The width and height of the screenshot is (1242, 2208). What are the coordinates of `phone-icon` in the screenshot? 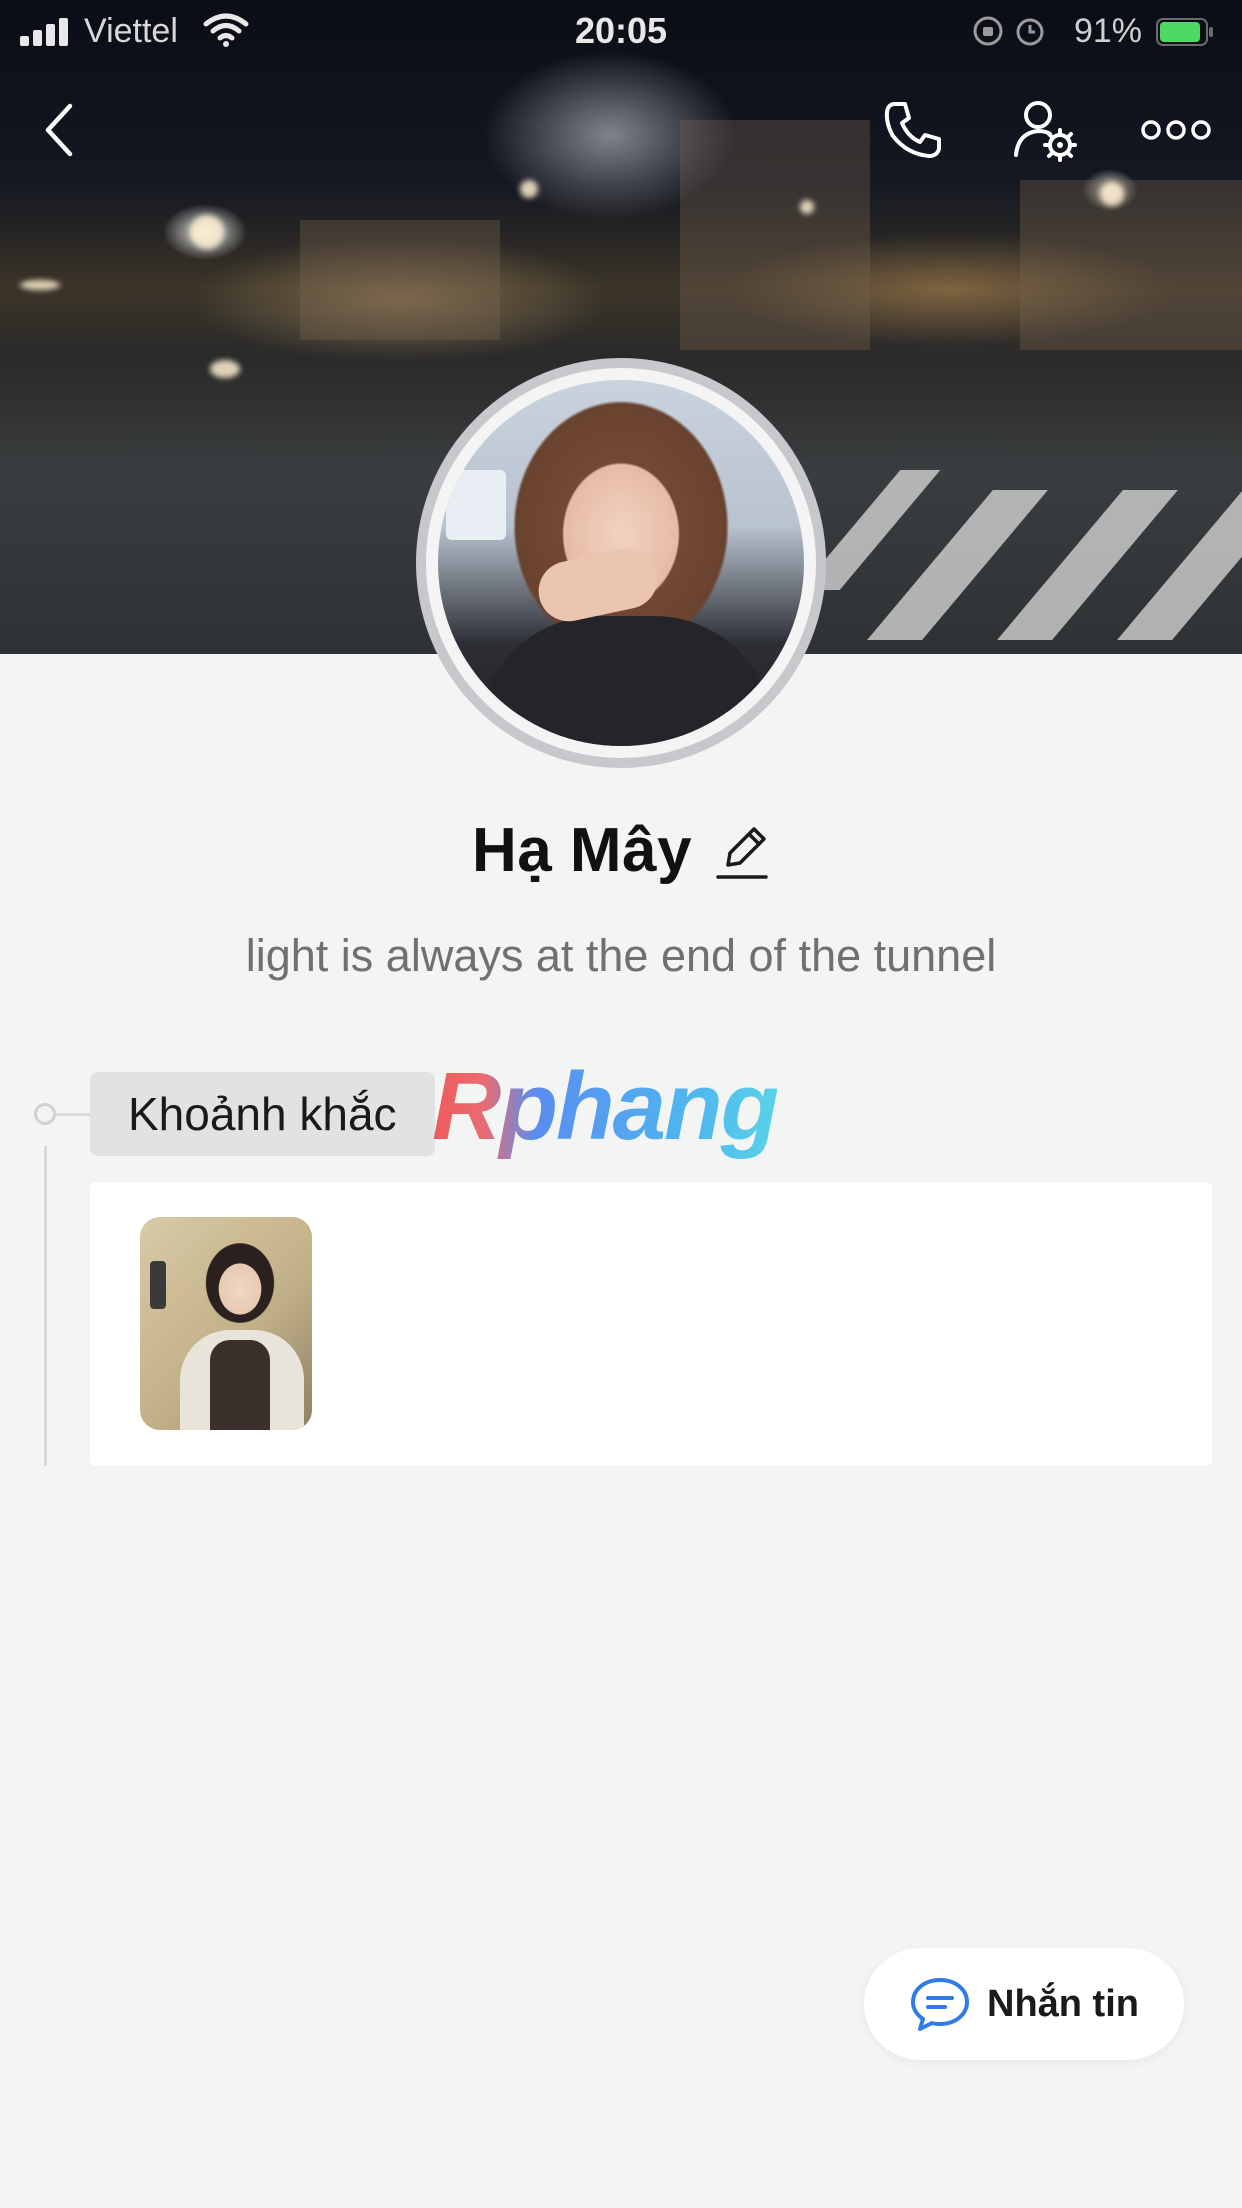 It's located at (912, 130).